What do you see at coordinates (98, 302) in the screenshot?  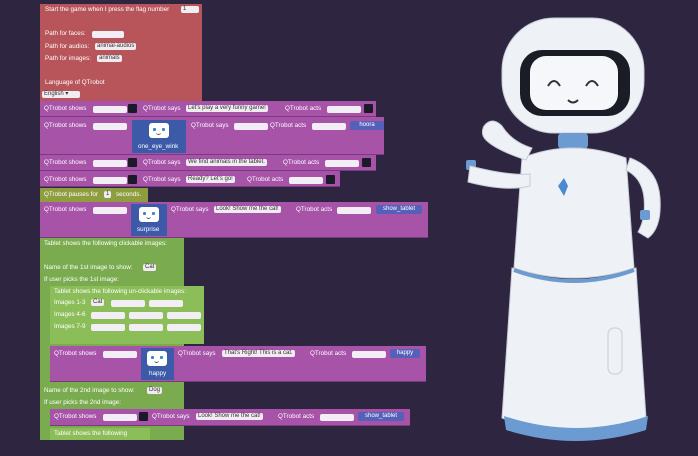 I see `image-1-input: Cat` at bounding box center [98, 302].